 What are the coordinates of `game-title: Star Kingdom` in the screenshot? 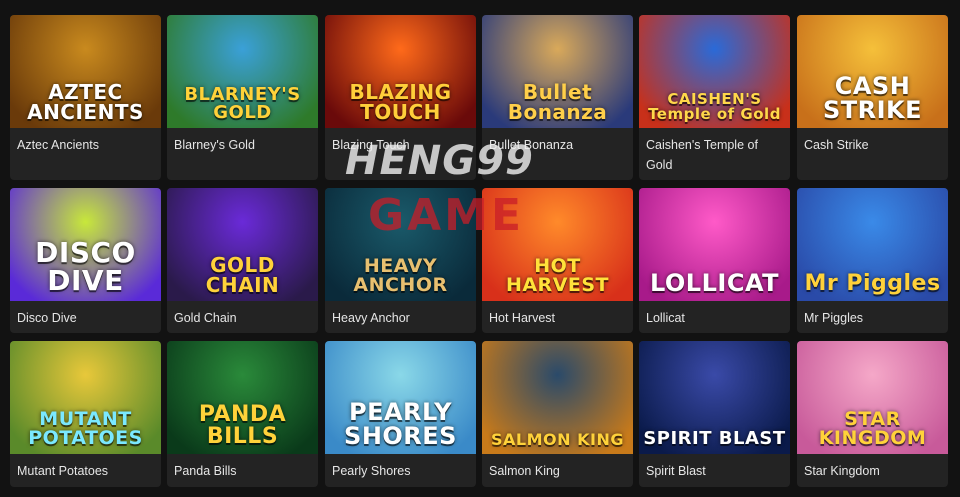 It's located at (872, 470).